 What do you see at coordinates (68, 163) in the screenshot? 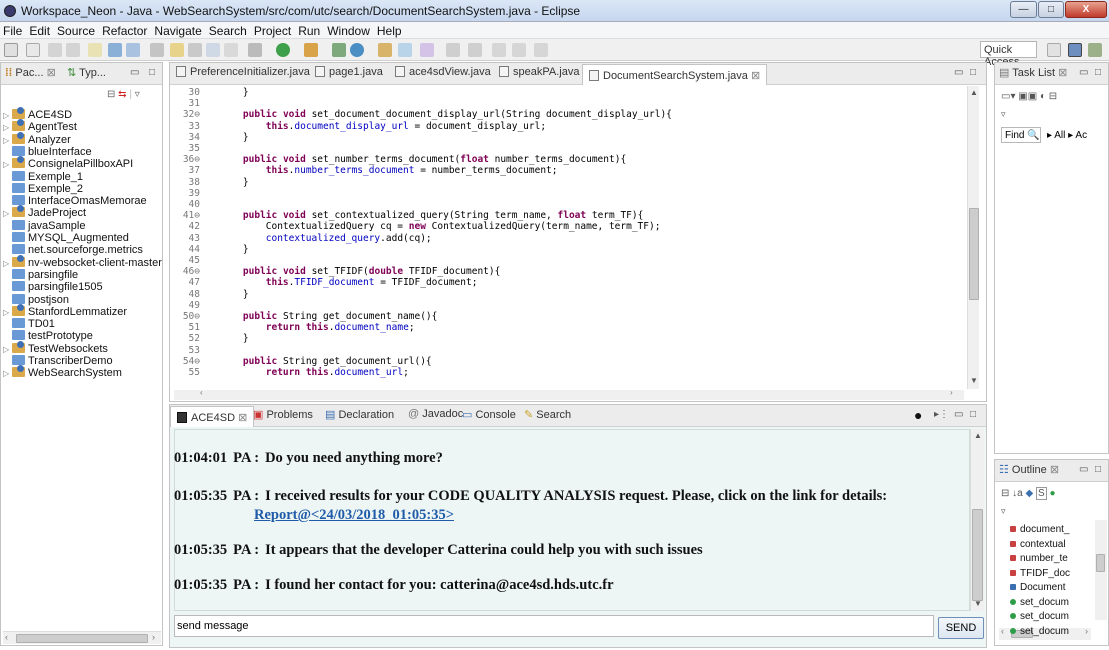
I see `tree-item: ▷ ConsignelaPillboxAPI` at bounding box center [68, 163].